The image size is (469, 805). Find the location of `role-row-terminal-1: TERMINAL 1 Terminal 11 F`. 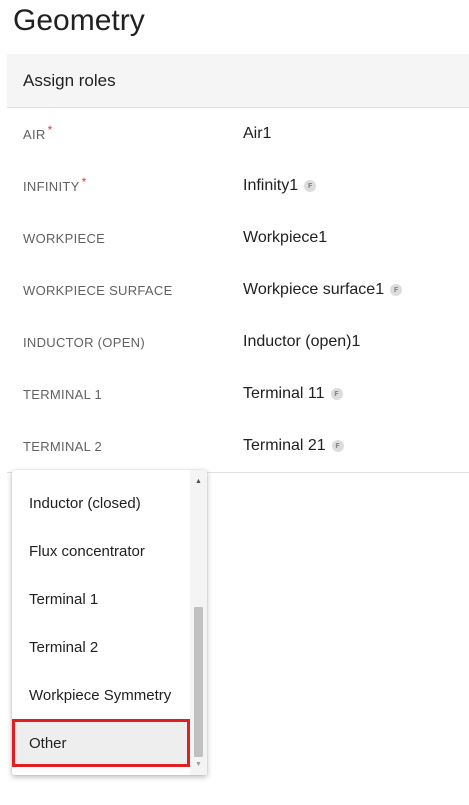

role-row-terminal-1: TERMINAL 1 Terminal 11 F is located at coordinates (246, 394).